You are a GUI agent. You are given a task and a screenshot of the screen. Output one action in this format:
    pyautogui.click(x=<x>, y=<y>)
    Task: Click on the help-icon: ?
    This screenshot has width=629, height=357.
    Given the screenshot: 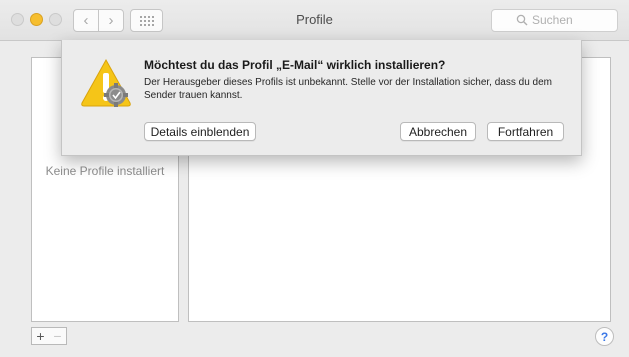 What is the action you would take?
    pyautogui.click(x=604, y=336)
    